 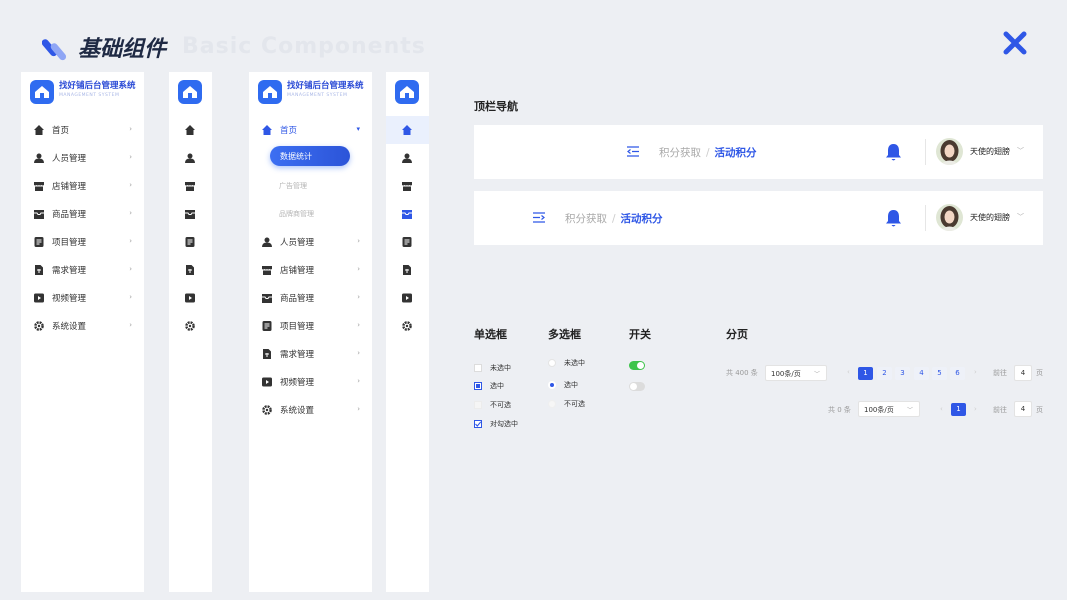 I want to click on sidebar-item-label: 首页, so click(x=289, y=131).